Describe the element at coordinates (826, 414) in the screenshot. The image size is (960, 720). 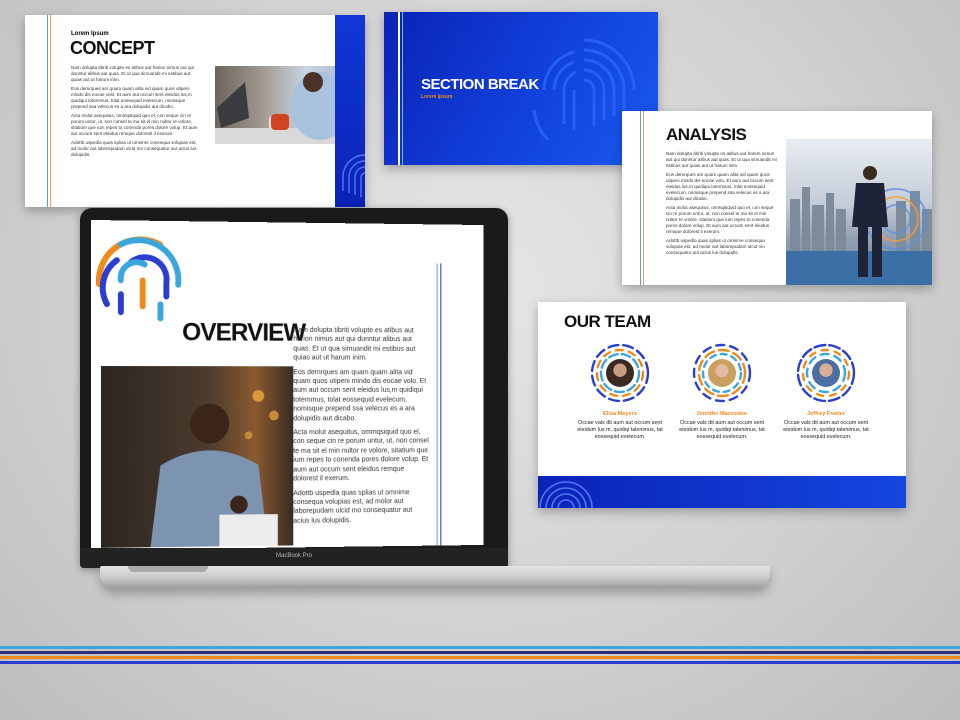
I see `member-name: Jeffrey Fowler` at that location.